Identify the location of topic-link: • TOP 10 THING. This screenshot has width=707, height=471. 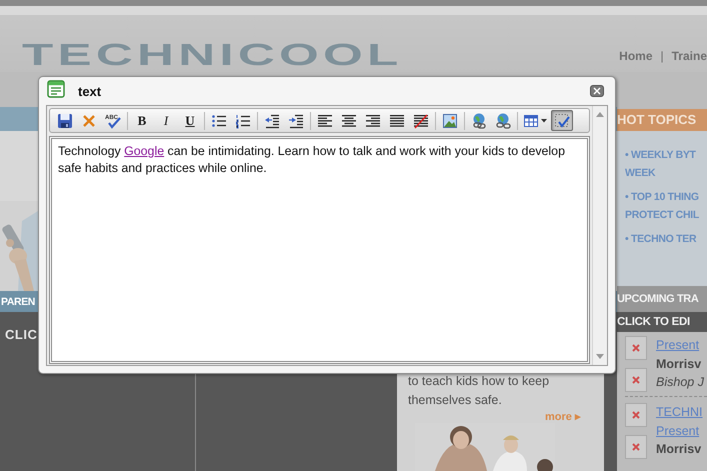
(666, 197).